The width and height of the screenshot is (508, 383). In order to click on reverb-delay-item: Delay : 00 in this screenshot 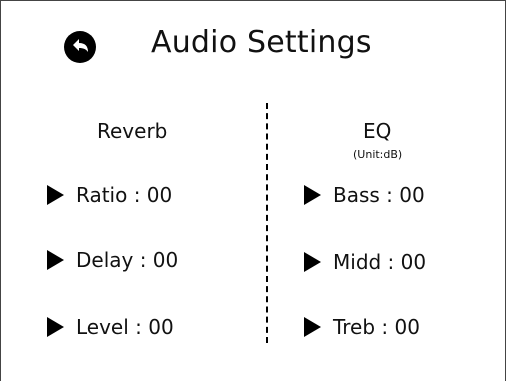, I will do `click(112, 260)`.